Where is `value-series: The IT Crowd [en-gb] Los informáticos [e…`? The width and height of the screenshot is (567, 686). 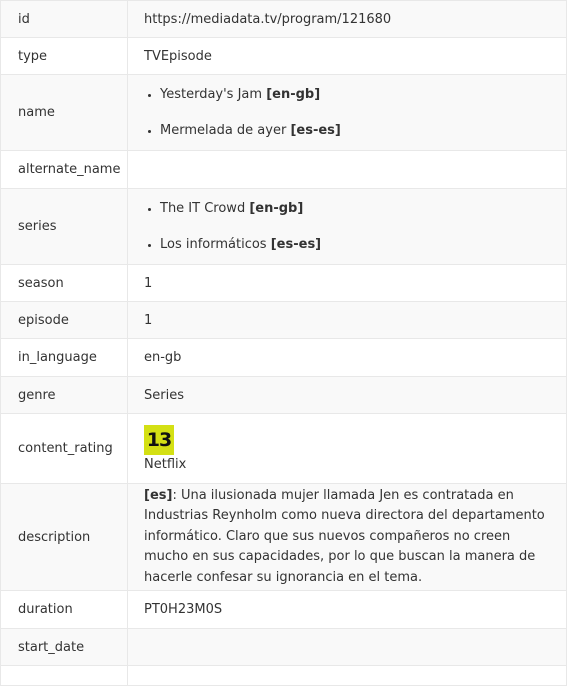
value-series: The IT Crowd [en-gb] Los informáticos [e… is located at coordinates (347, 226).